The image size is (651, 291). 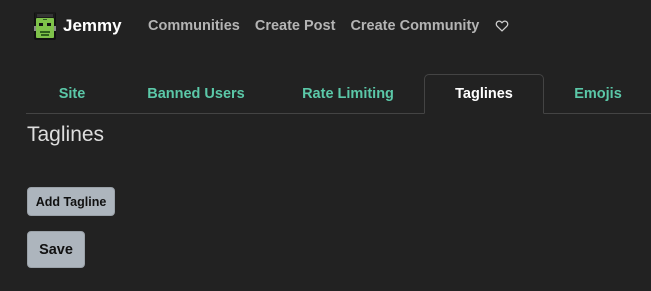 I want to click on tab-emojis: Emojis, so click(x=598, y=94).